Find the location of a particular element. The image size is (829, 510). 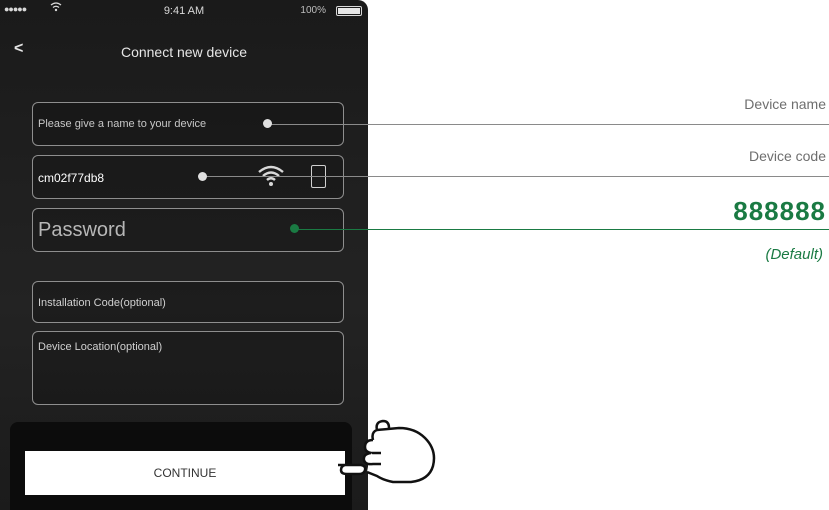

device-code-leader is located at coordinates (517, 176).